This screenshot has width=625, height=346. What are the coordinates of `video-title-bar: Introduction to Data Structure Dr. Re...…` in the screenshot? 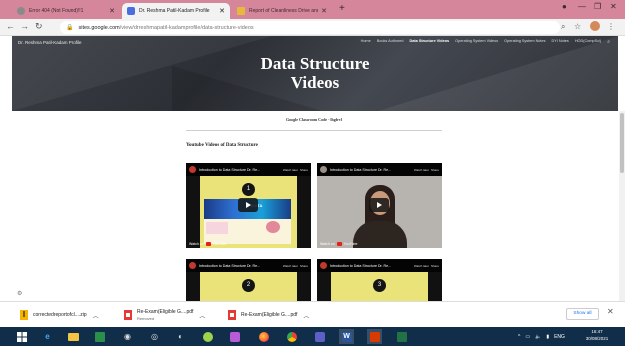 It's located at (248, 265).